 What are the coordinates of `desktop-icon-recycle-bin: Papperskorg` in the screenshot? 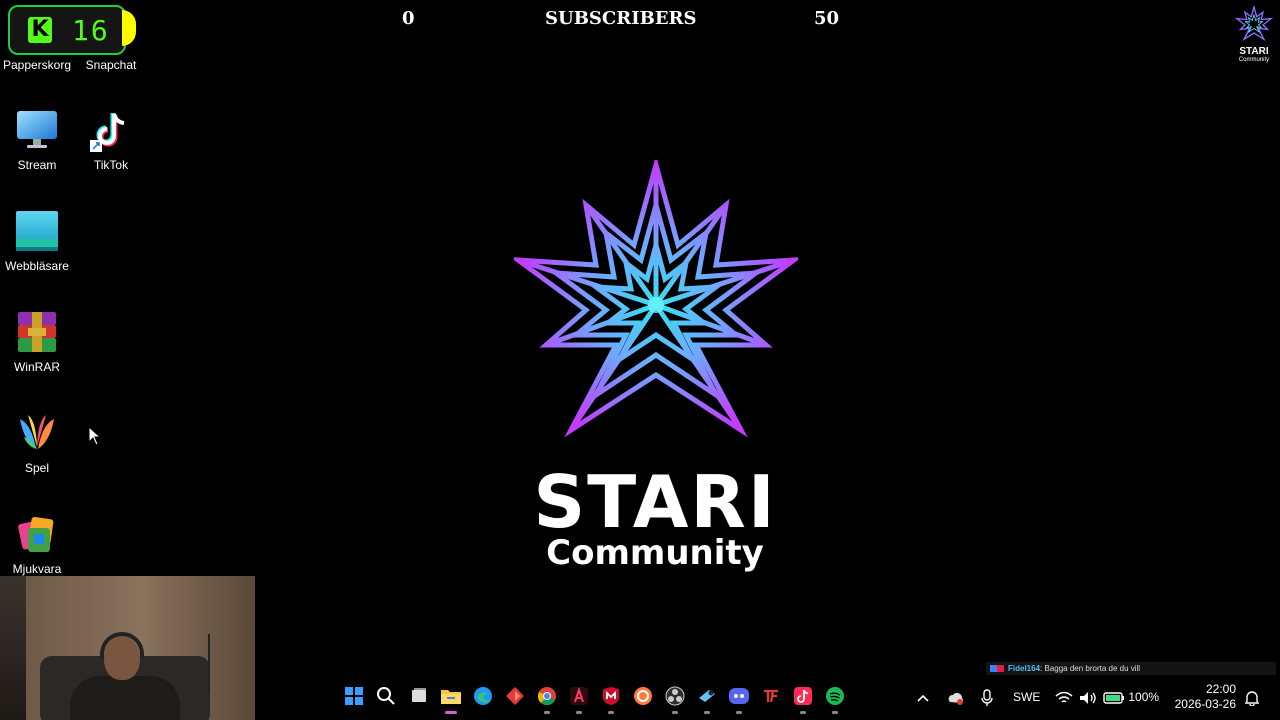 It's located at (37, 65).